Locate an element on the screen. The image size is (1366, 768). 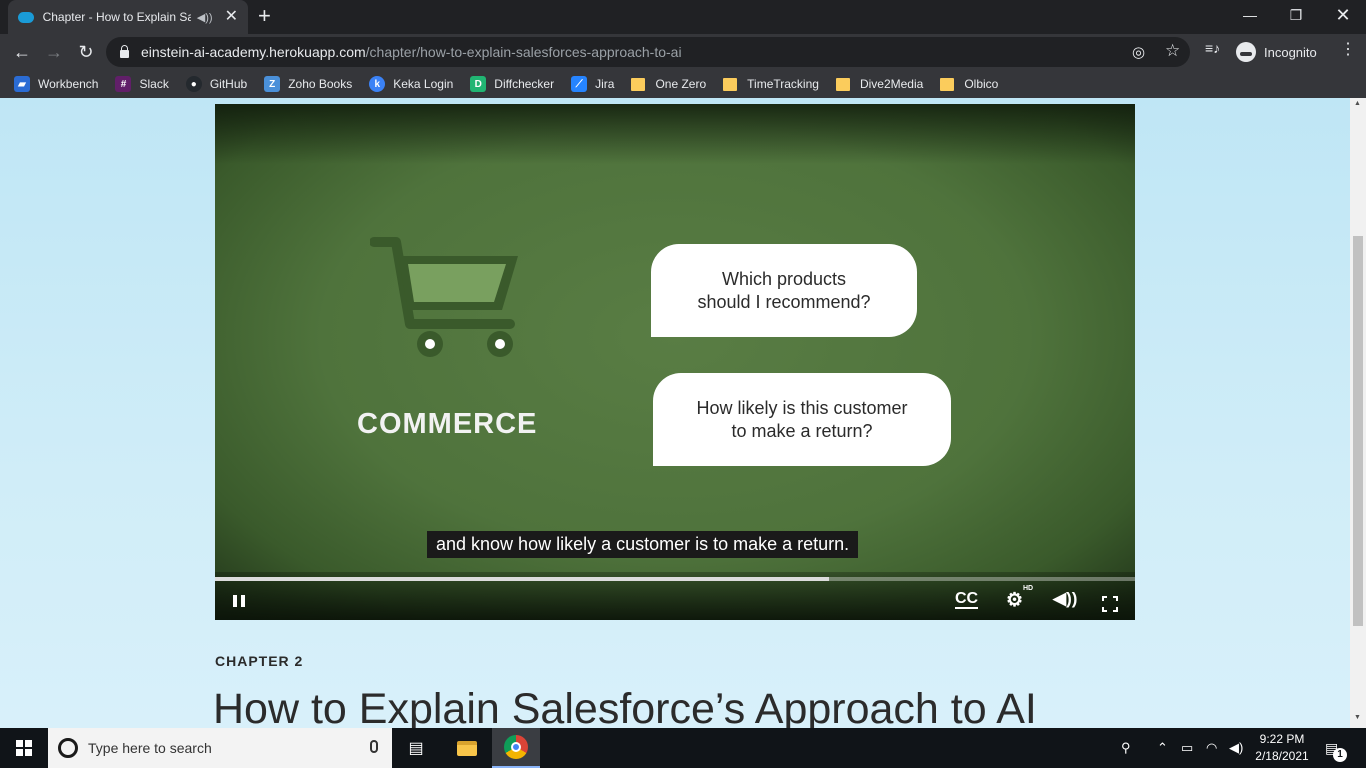
hd-badge: HD is located at coordinates (1028, 588).